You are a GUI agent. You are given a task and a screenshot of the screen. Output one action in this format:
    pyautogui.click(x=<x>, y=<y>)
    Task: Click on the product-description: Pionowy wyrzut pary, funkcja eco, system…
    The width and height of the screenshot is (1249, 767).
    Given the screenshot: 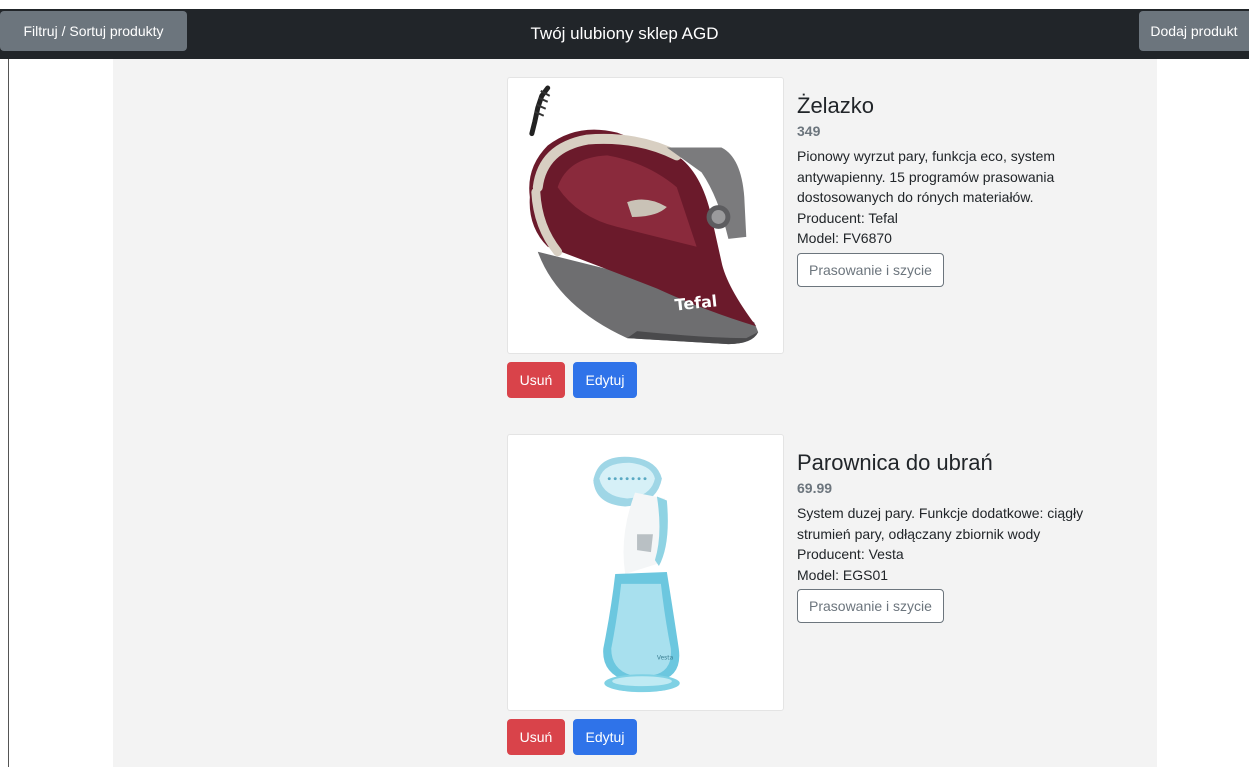 What is the action you would take?
    pyautogui.click(x=926, y=176)
    